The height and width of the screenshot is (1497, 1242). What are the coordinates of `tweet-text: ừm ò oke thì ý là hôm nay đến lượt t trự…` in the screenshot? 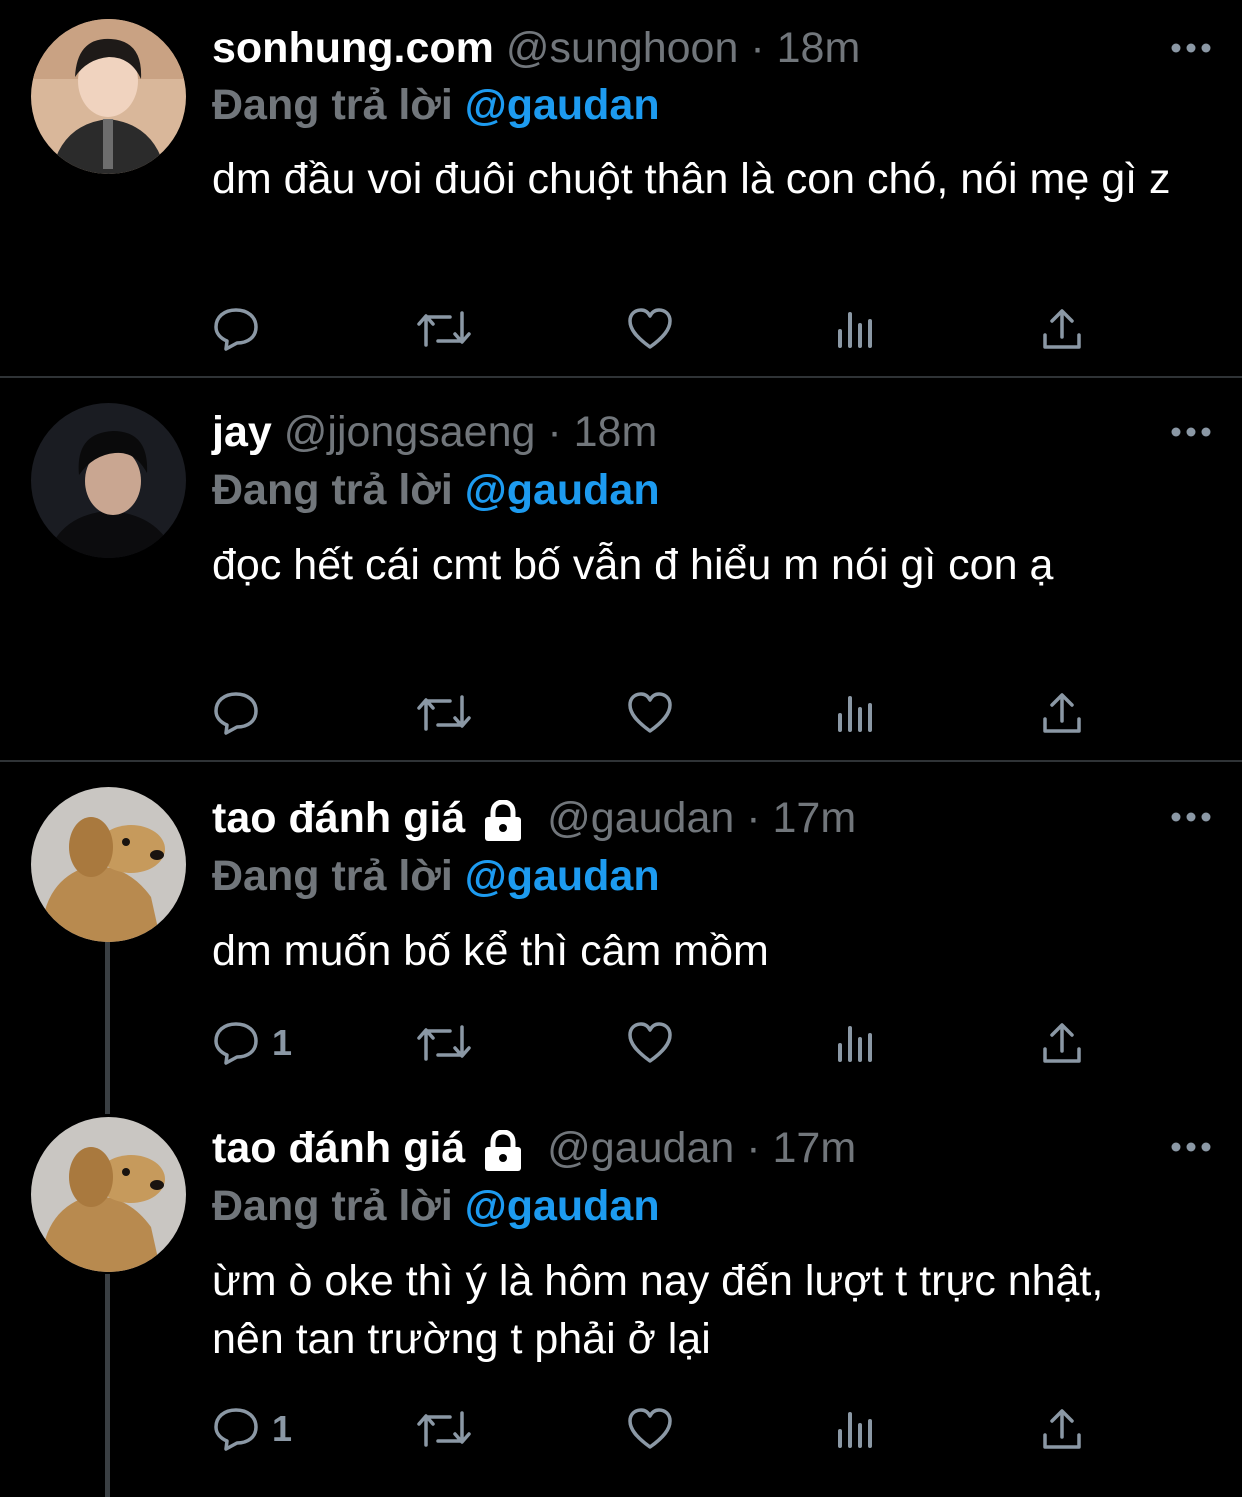 It's located at (658, 1310).